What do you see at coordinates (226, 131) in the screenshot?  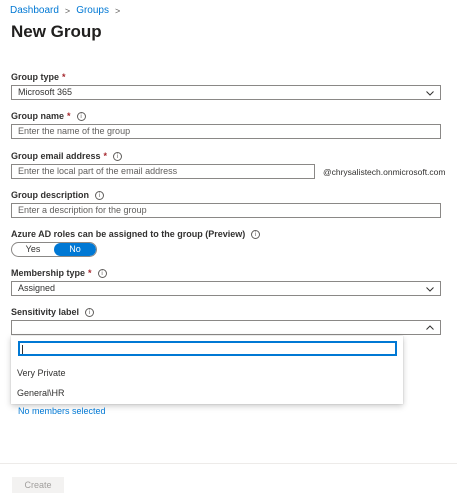 I see `group-name-input: Enter the name of the group` at bounding box center [226, 131].